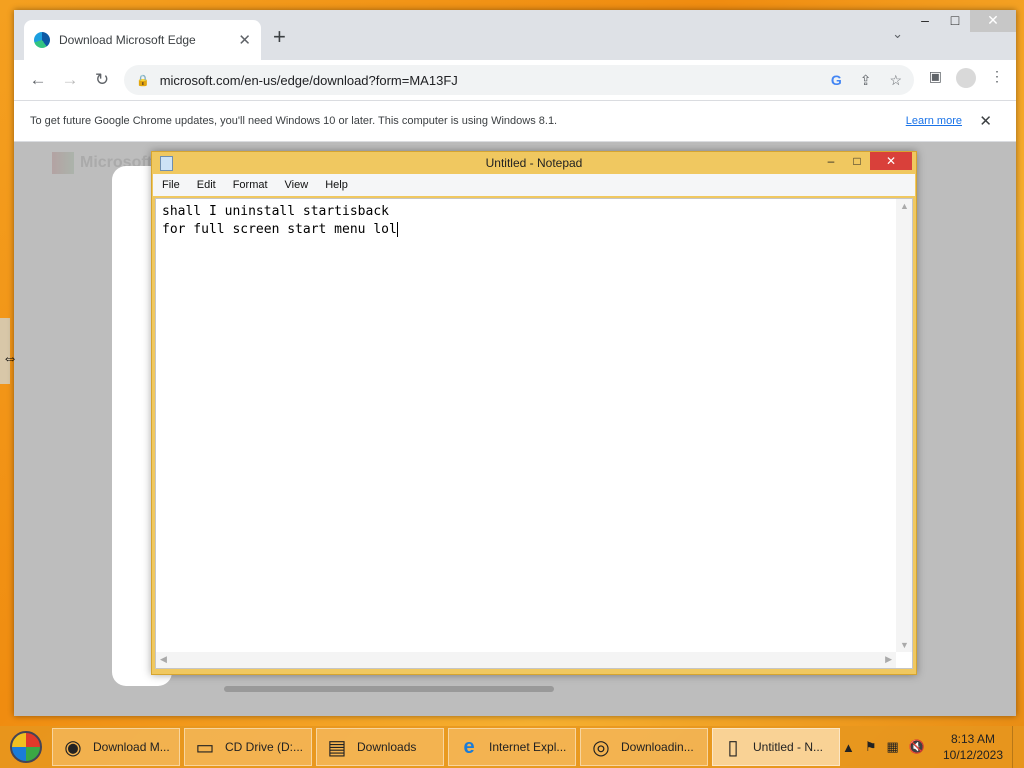 The height and width of the screenshot is (768, 1024). I want to click on menu-view: View, so click(297, 185).